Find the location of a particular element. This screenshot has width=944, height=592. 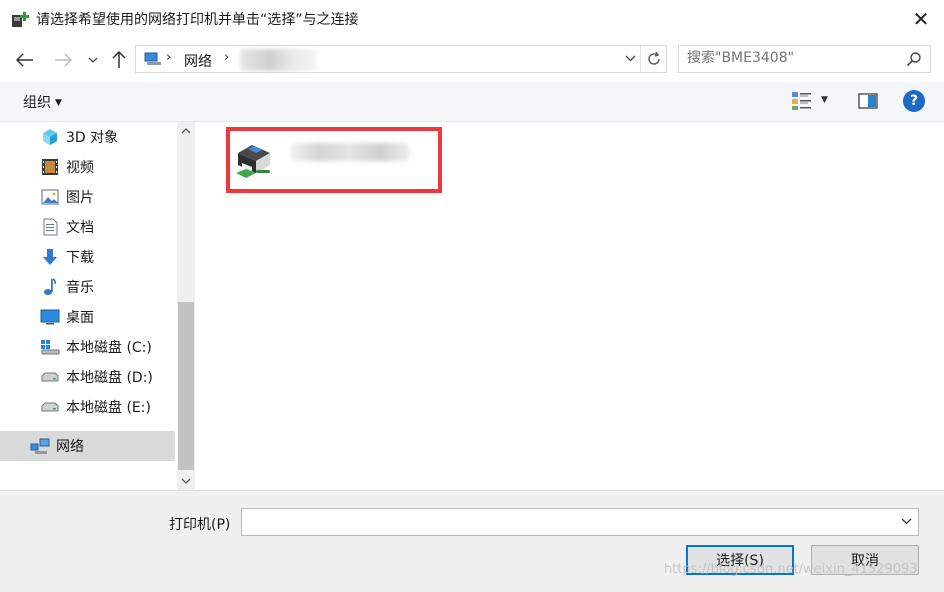

view-dropdown-button: ▼ is located at coordinates (824, 100).